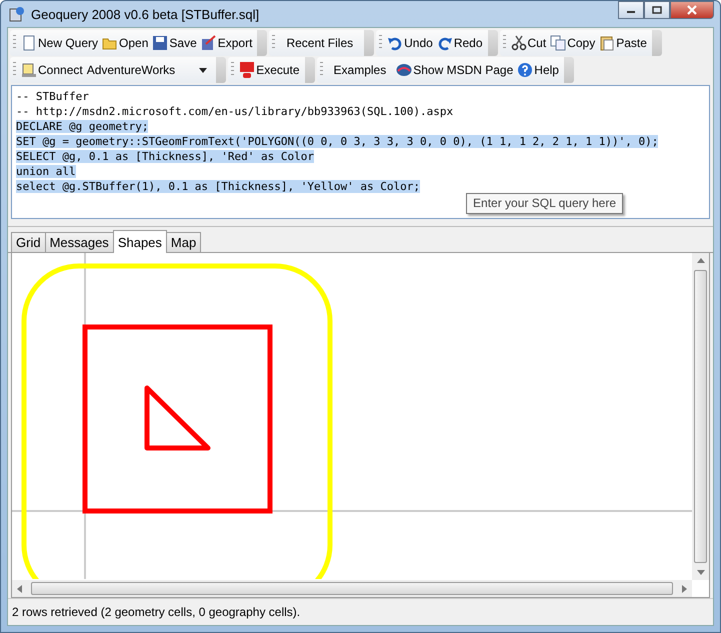 This screenshot has width=721, height=633. Describe the element at coordinates (352, 588) in the screenshot. I see `horizontal-scrollbar` at that location.